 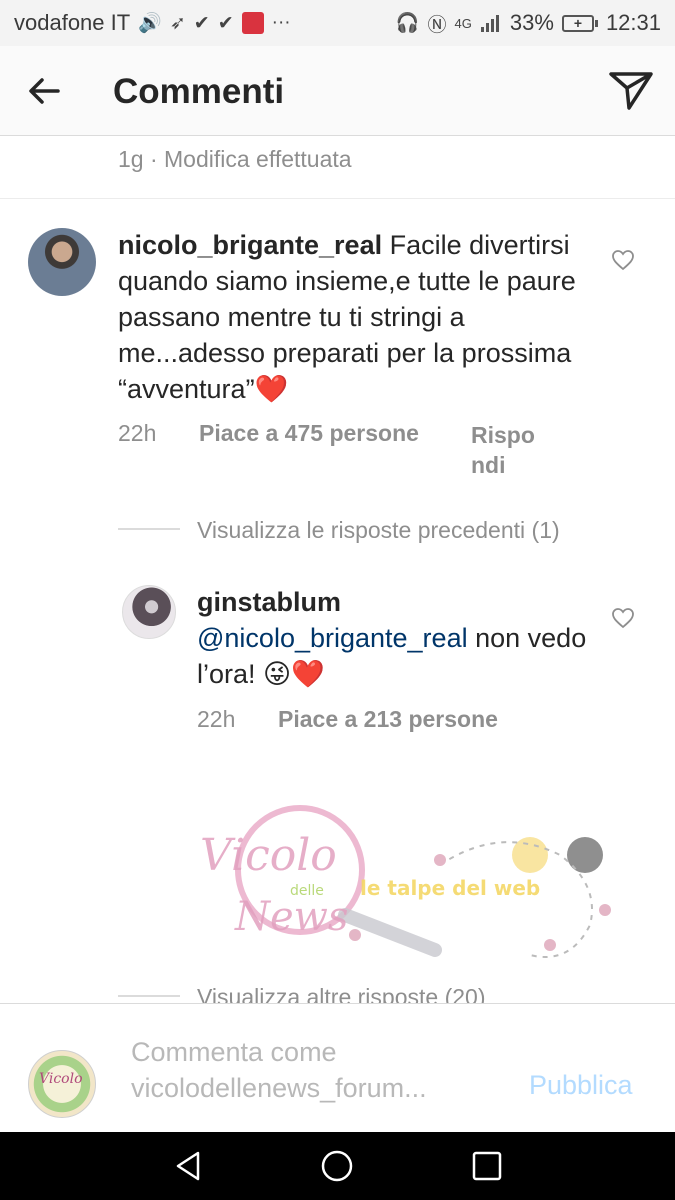 What do you see at coordinates (378, 530) in the screenshot?
I see `view-previous-replies: Visualizza le risposte precedenti (1)` at bounding box center [378, 530].